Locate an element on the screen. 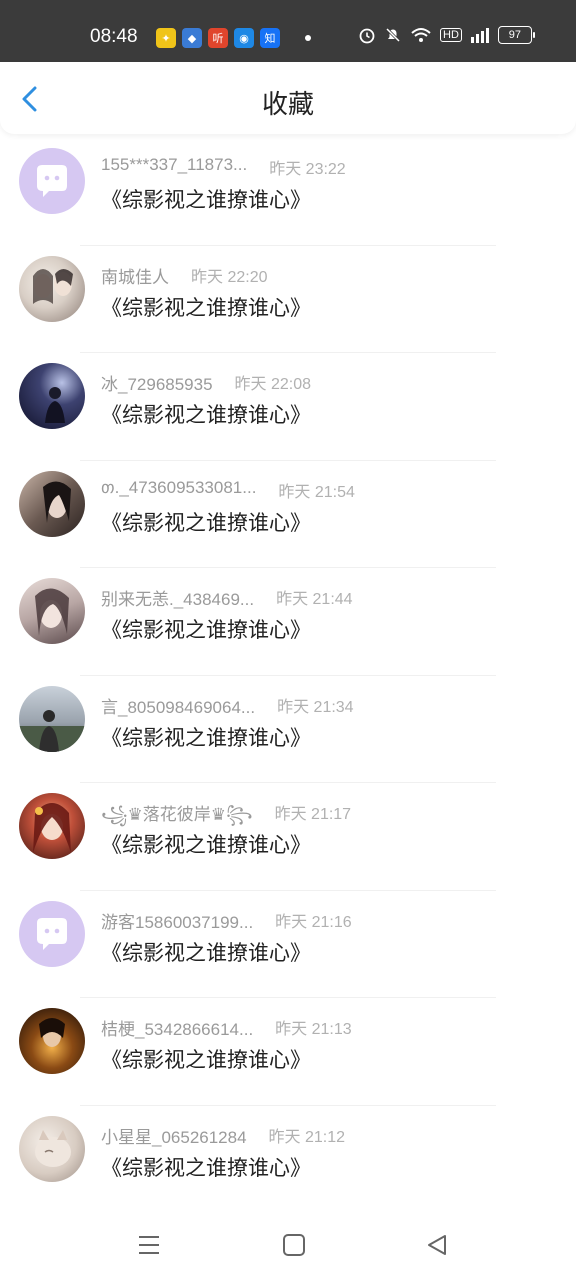 The image size is (576, 1280). alarm-icon is located at coordinates (367, 36).